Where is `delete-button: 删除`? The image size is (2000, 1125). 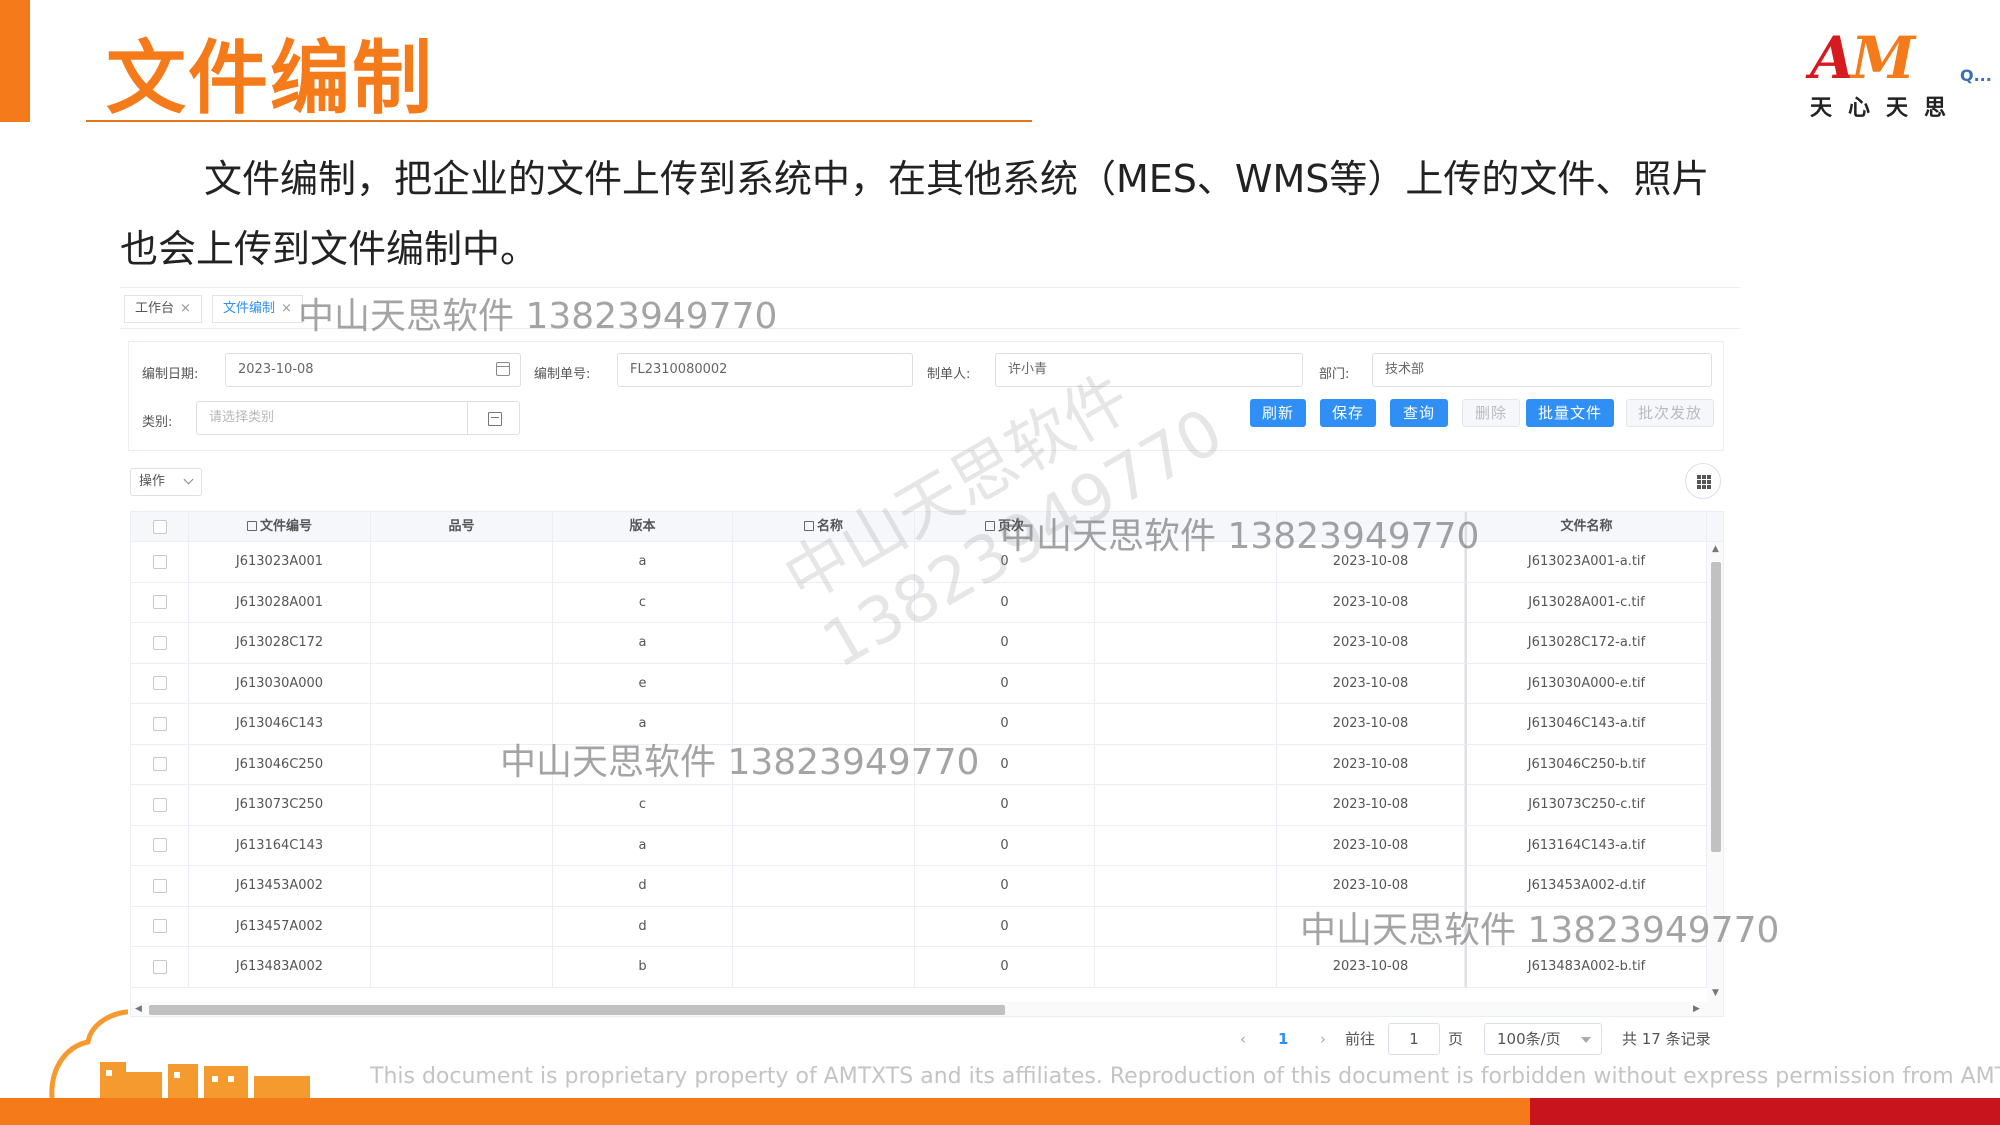
delete-button: 删除 is located at coordinates (1491, 413).